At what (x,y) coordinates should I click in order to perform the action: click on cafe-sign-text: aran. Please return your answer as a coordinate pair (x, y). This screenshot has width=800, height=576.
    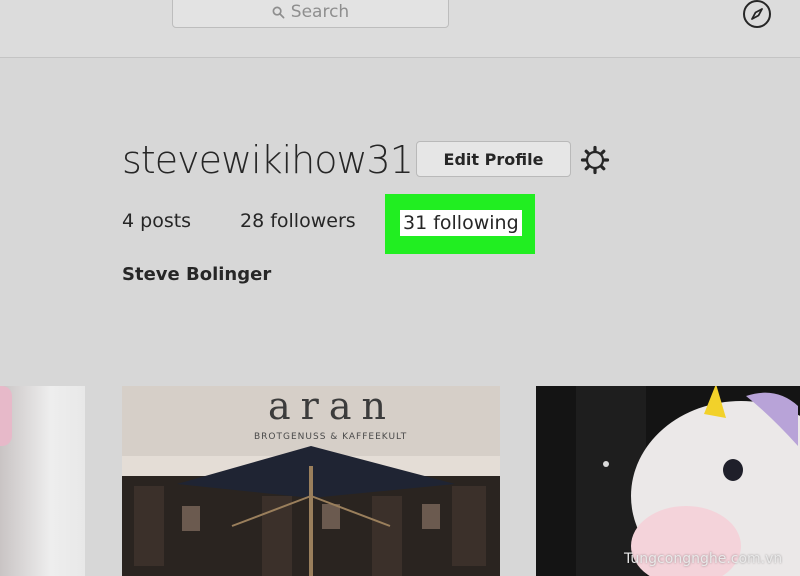
    Looking at the image, I should click on (332, 407).